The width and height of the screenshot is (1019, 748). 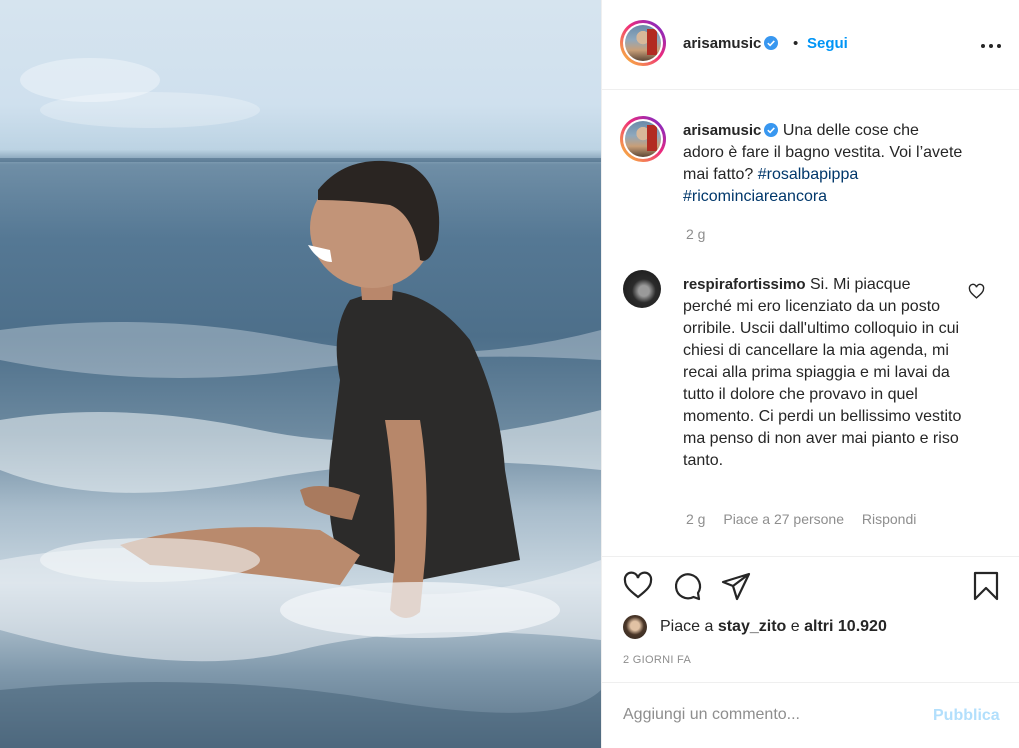 What do you see at coordinates (722, 130) in the screenshot?
I see `caption-username: arisamusic` at bounding box center [722, 130].